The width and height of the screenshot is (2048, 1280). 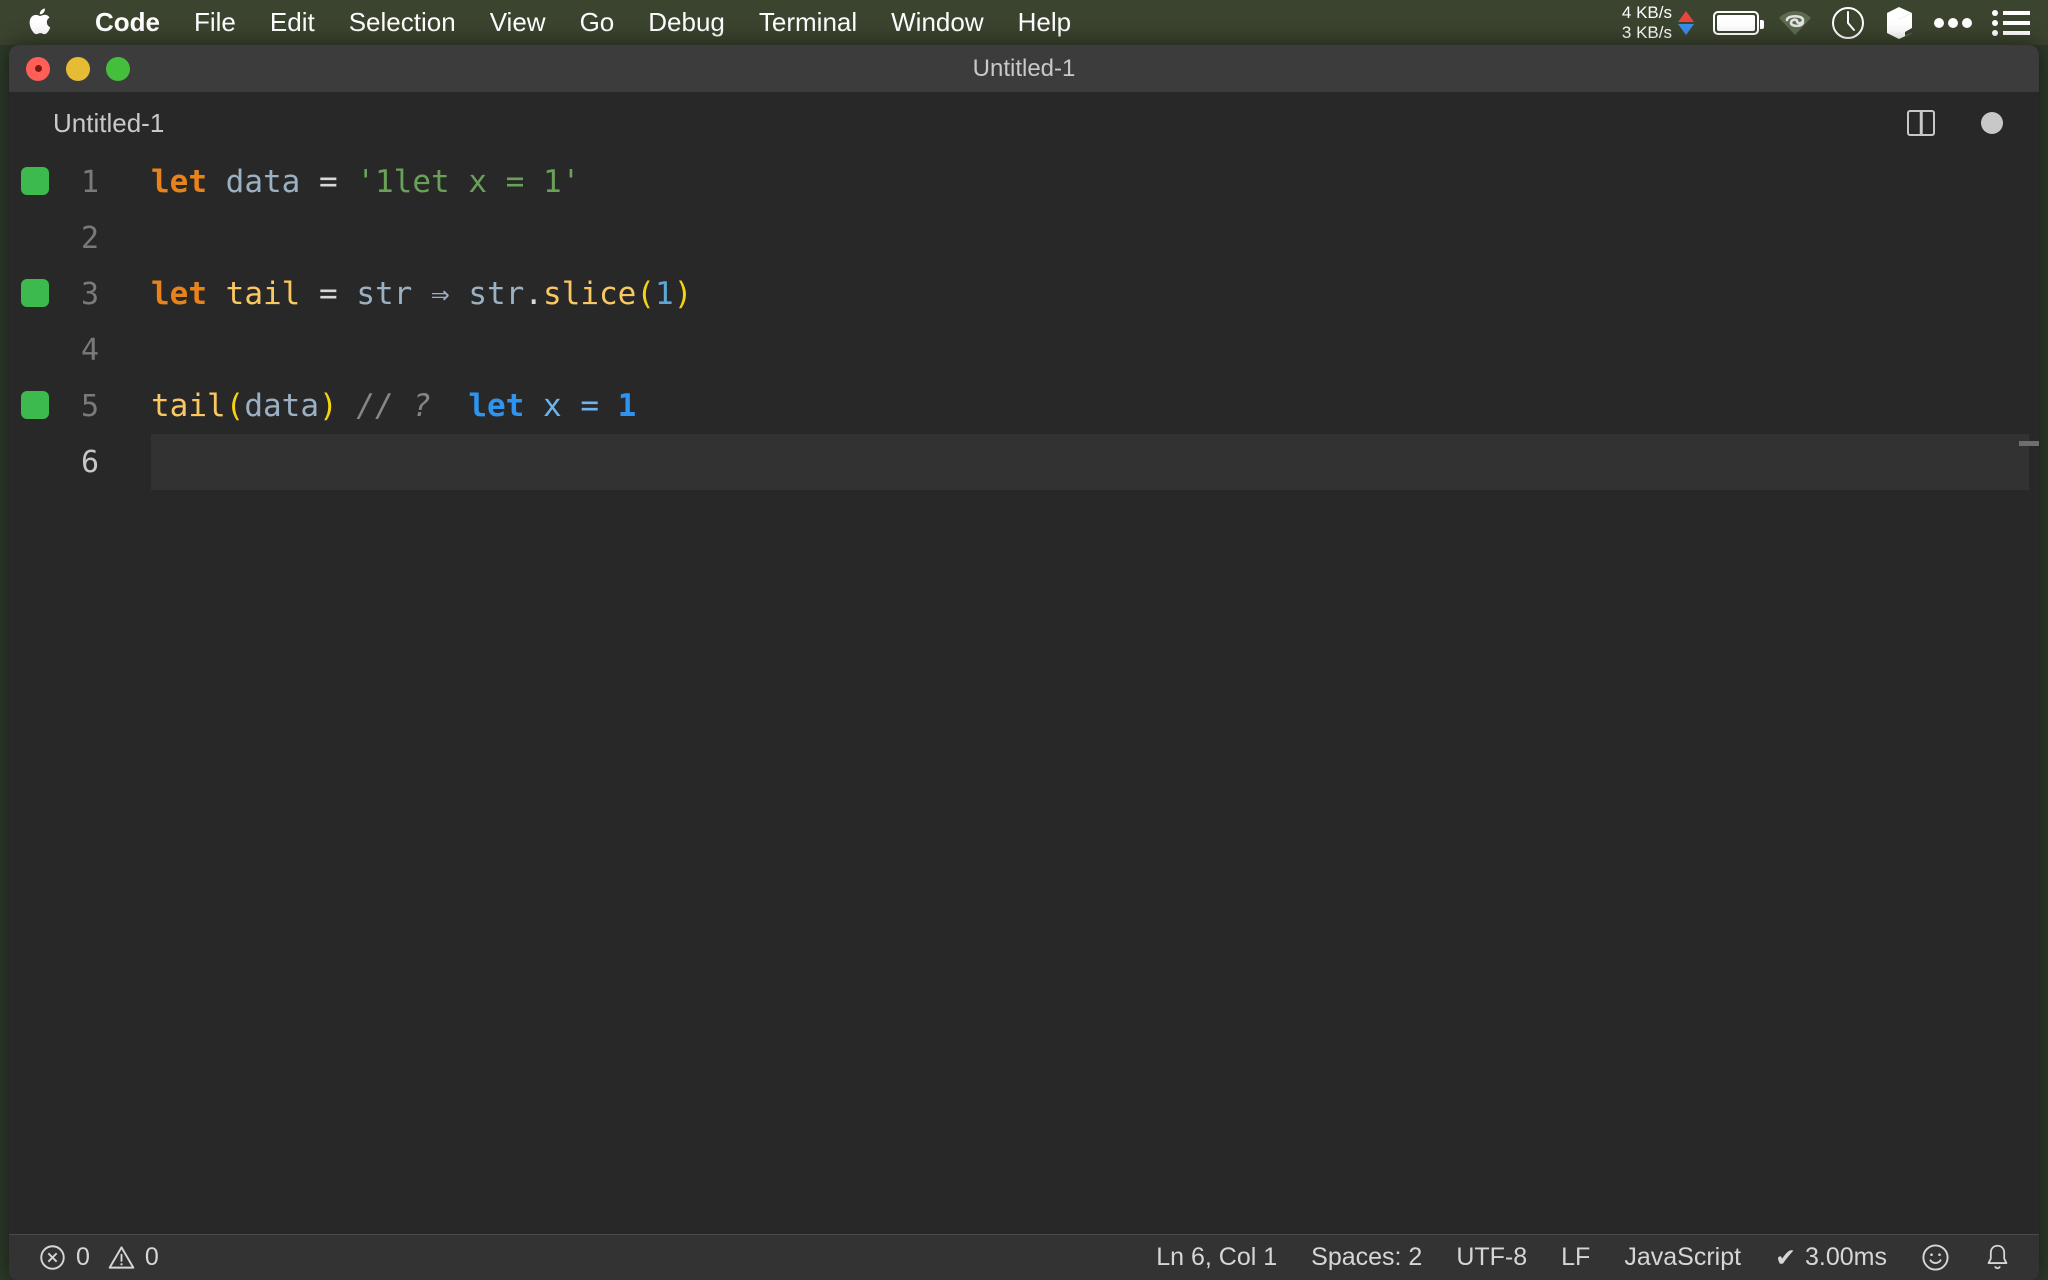 I want to click on status-bar-left: 0 0, so click(x=111, y=1257).